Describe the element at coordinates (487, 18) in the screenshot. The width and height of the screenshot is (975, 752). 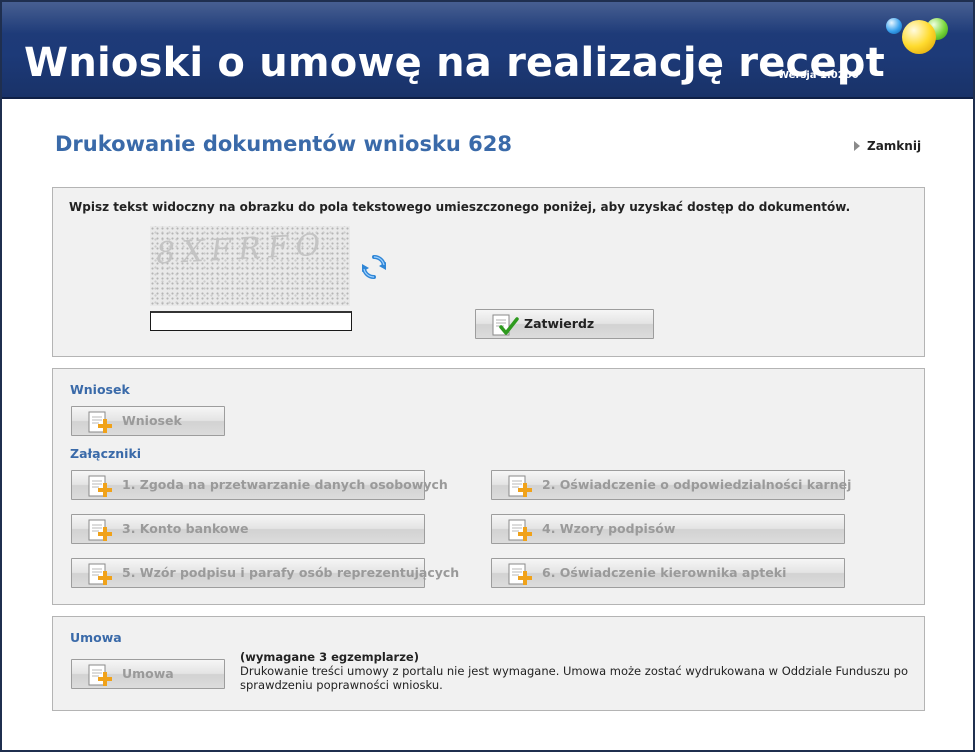
I see `header-shine` at that location.